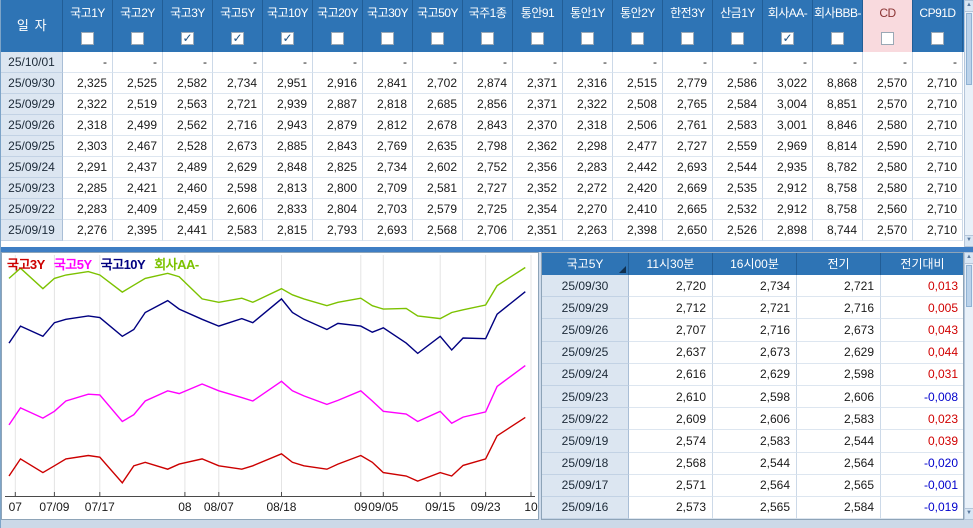  Describe the element at coordinates (585, 264) in the screenshot. I see `detail-col-header-0: 국고5Y` at that location.